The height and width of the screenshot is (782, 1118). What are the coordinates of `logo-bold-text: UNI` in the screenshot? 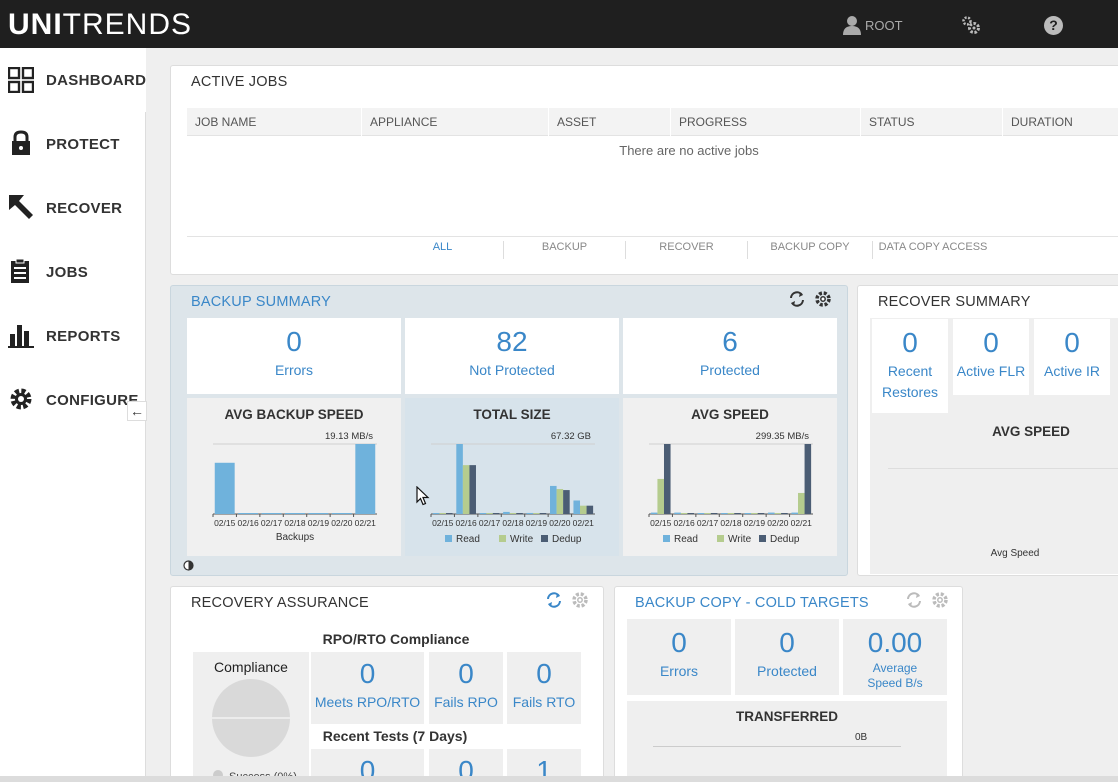 It's located at (35, 24).